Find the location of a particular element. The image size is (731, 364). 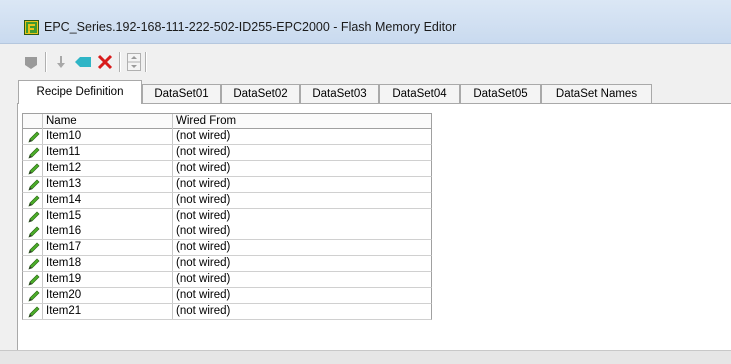

item-name-cell: Item10 is located at coordinates (63, 136).